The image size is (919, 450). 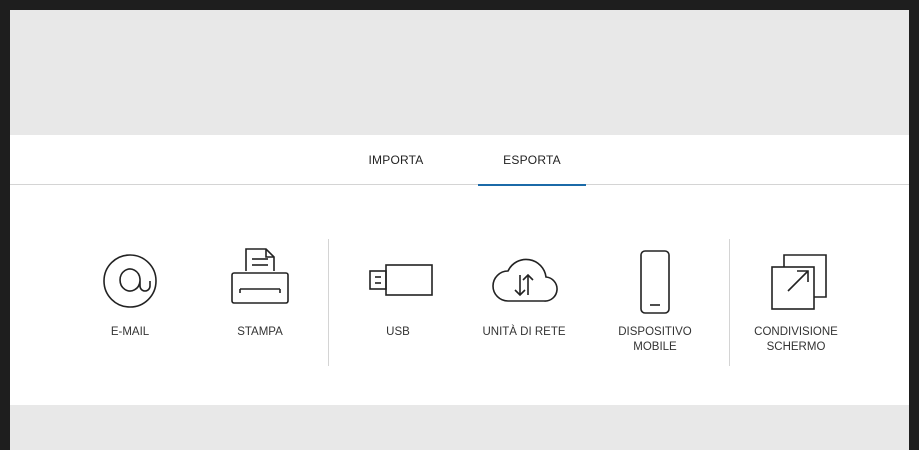 I want to click on option-print: STAMPA, so click(x=260, y=305).